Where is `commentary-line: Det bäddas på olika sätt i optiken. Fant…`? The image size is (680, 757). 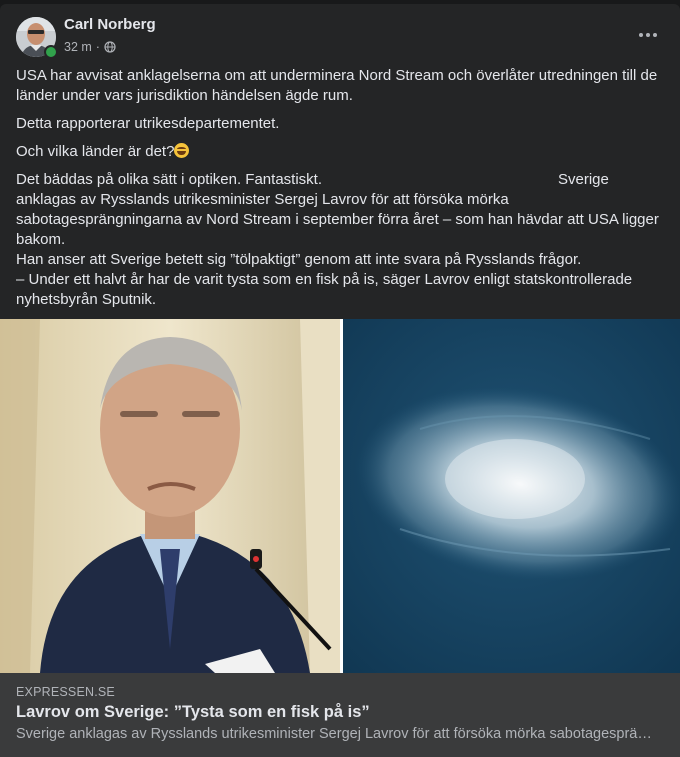 commentary-line: Det bäddas på olika sätt i optiken. Fant… is located at coordinates (169, 179).